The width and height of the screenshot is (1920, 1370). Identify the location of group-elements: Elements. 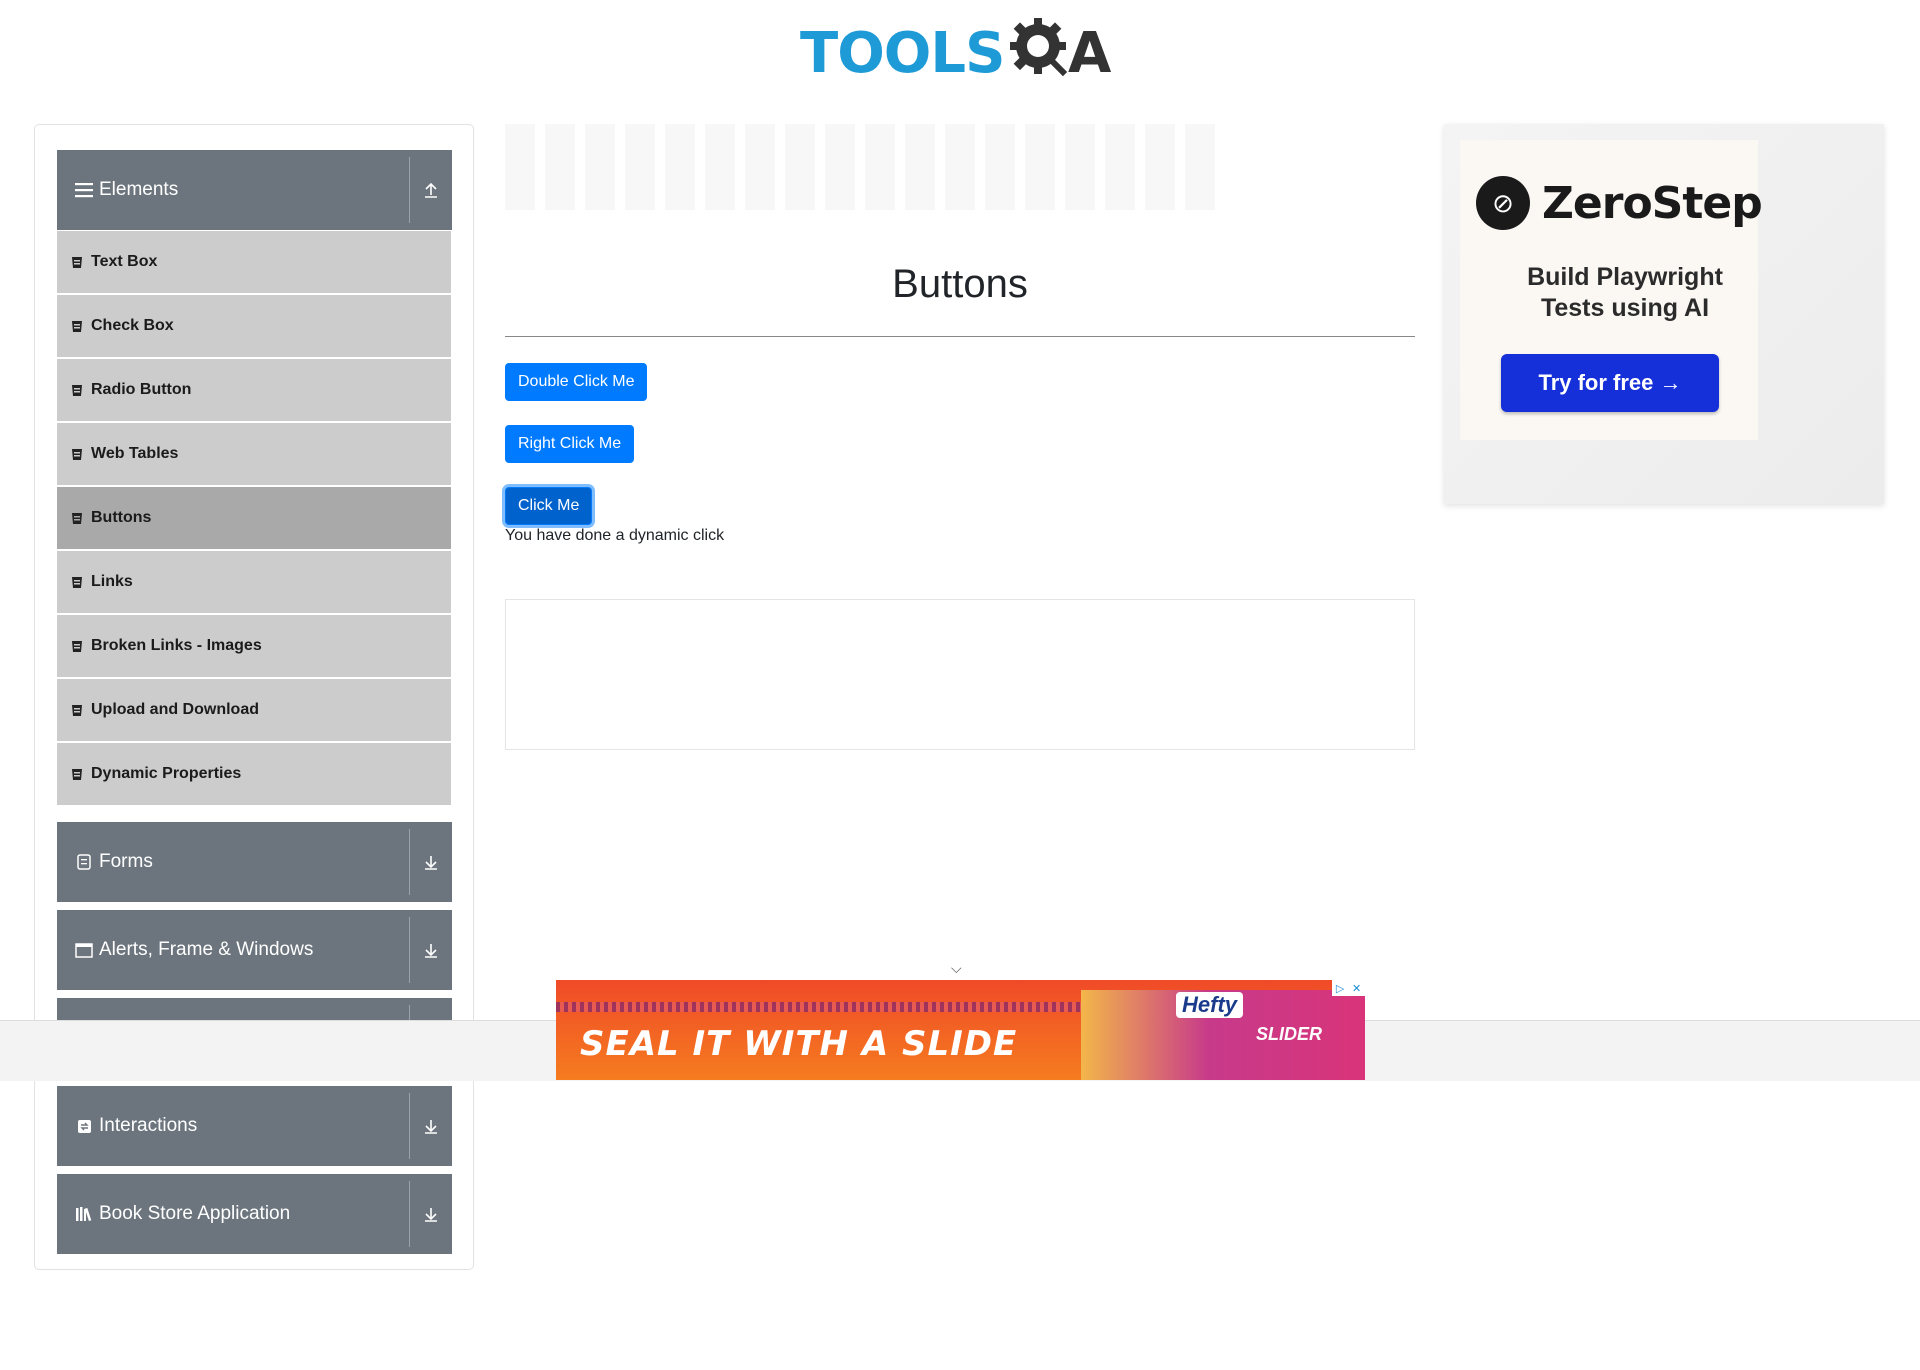
(254, 190).